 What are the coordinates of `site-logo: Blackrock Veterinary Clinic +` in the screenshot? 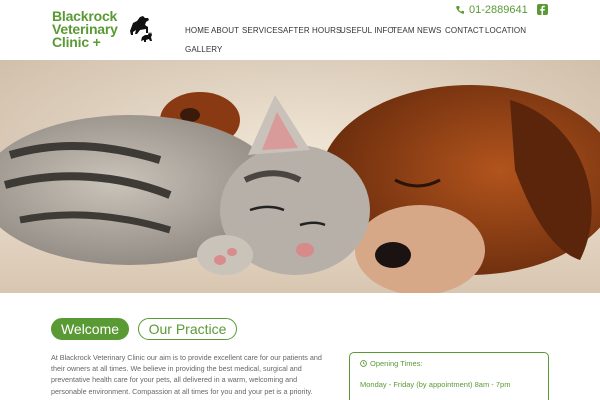 It's located at (89, 29).